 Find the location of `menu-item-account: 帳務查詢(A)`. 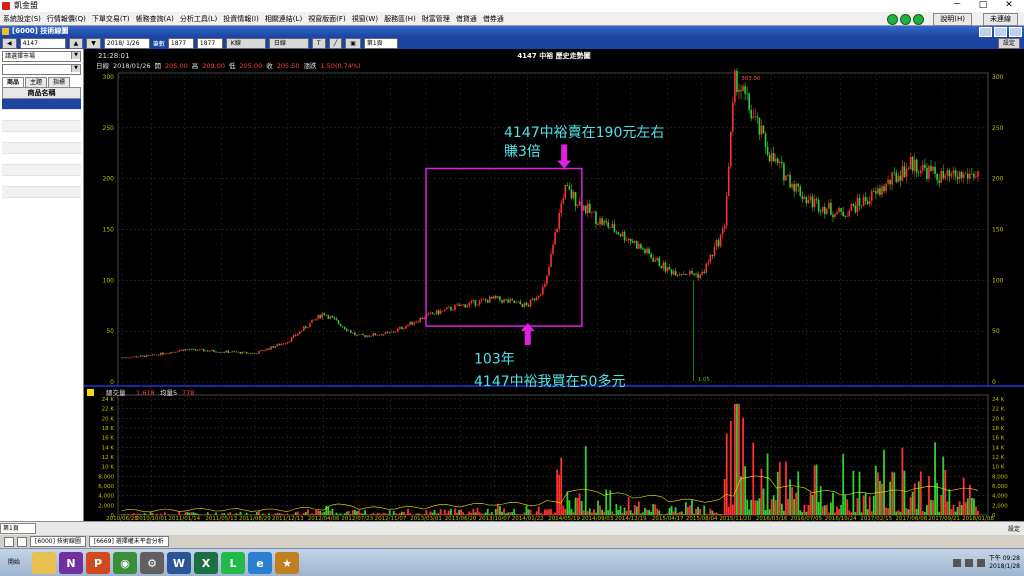

menu-item-account: 帳務查詢(A) is located at coordinates (155, 19).